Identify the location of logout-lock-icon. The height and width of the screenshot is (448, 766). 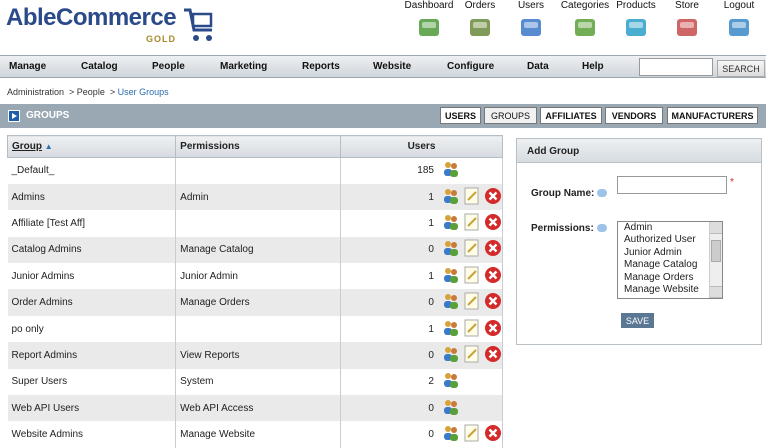
(739, 27).